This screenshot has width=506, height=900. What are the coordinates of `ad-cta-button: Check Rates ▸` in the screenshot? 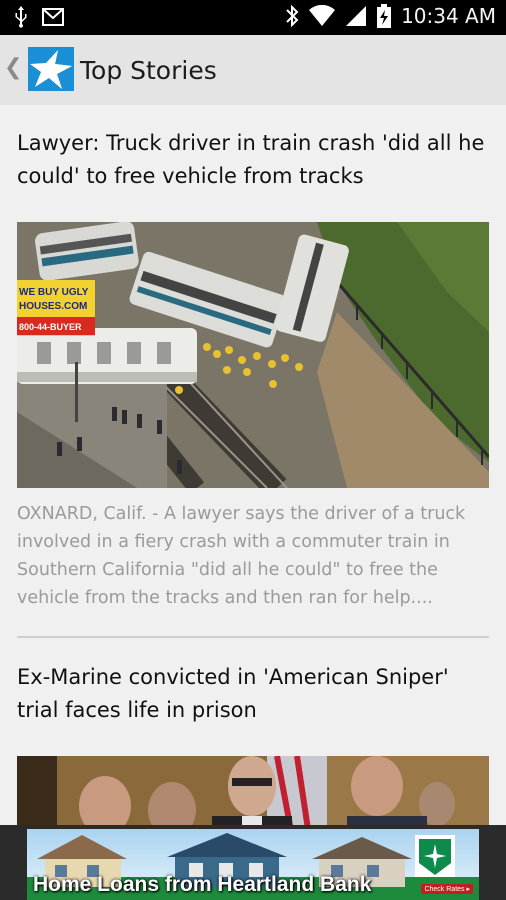 It's located at (447, 889).